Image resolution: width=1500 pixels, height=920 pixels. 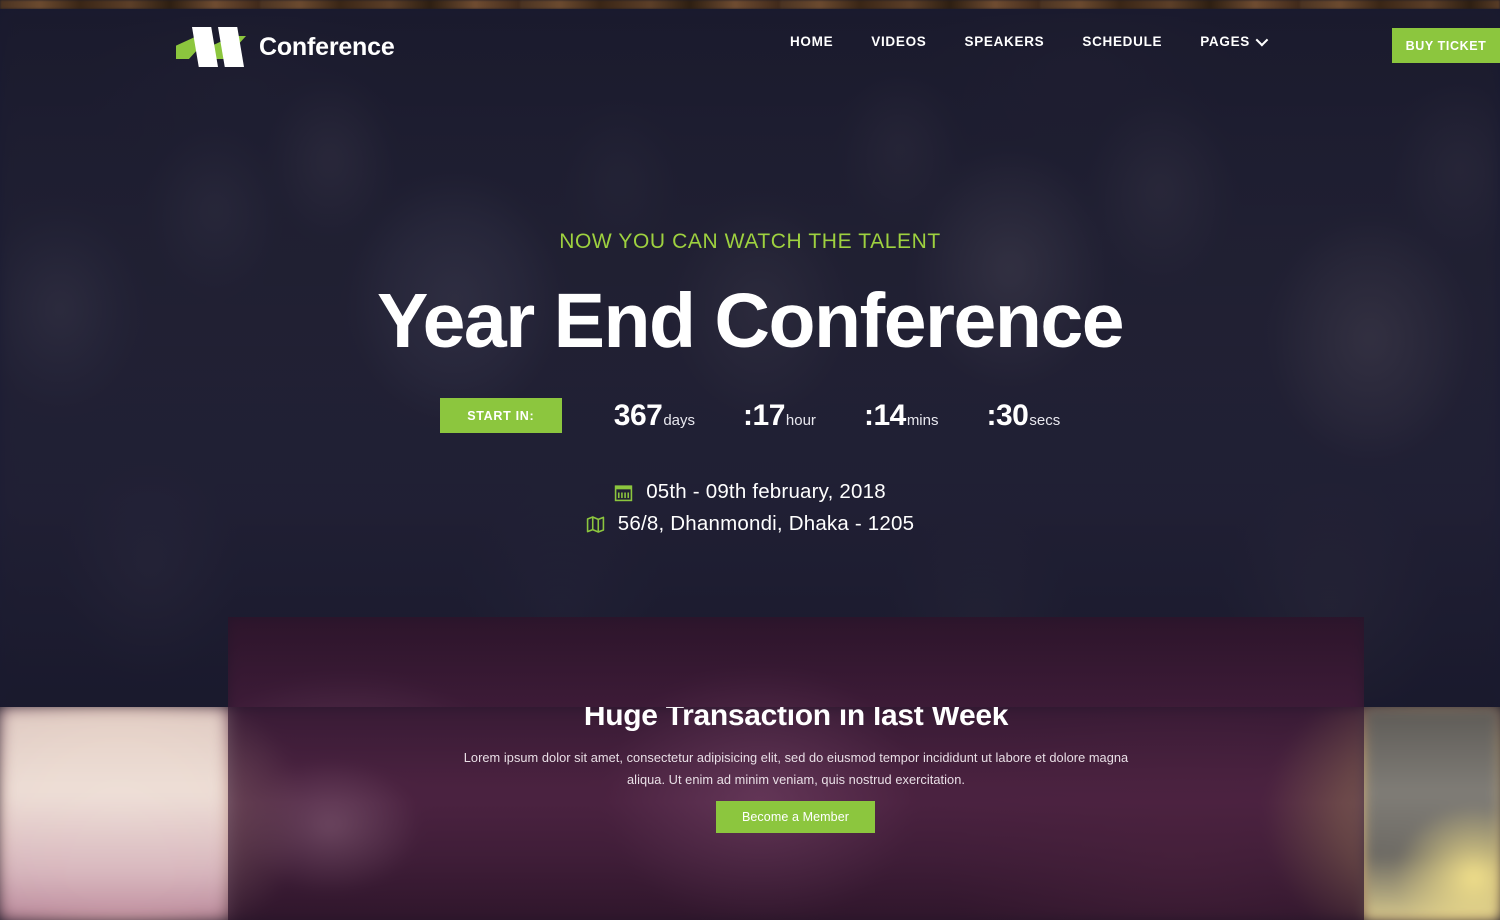 I want to click on event-date-row: 05th - 09th february, 2018, so click(x=750, y=492).